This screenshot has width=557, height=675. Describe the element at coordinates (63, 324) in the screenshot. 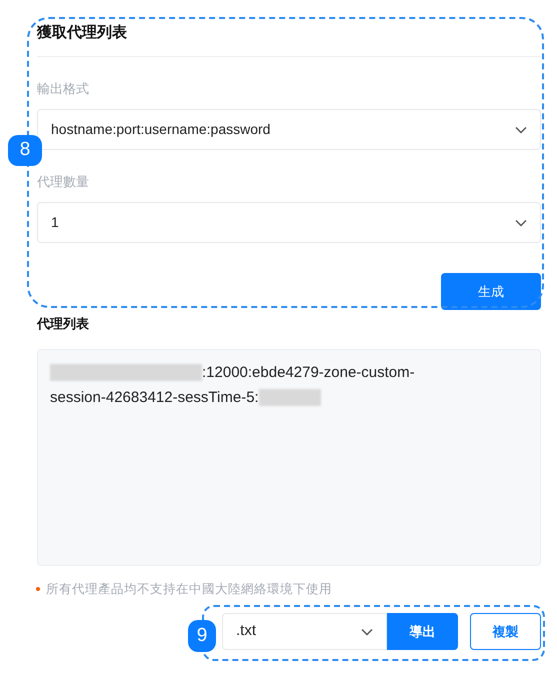

I see `section-label: 代理列表` at that location.